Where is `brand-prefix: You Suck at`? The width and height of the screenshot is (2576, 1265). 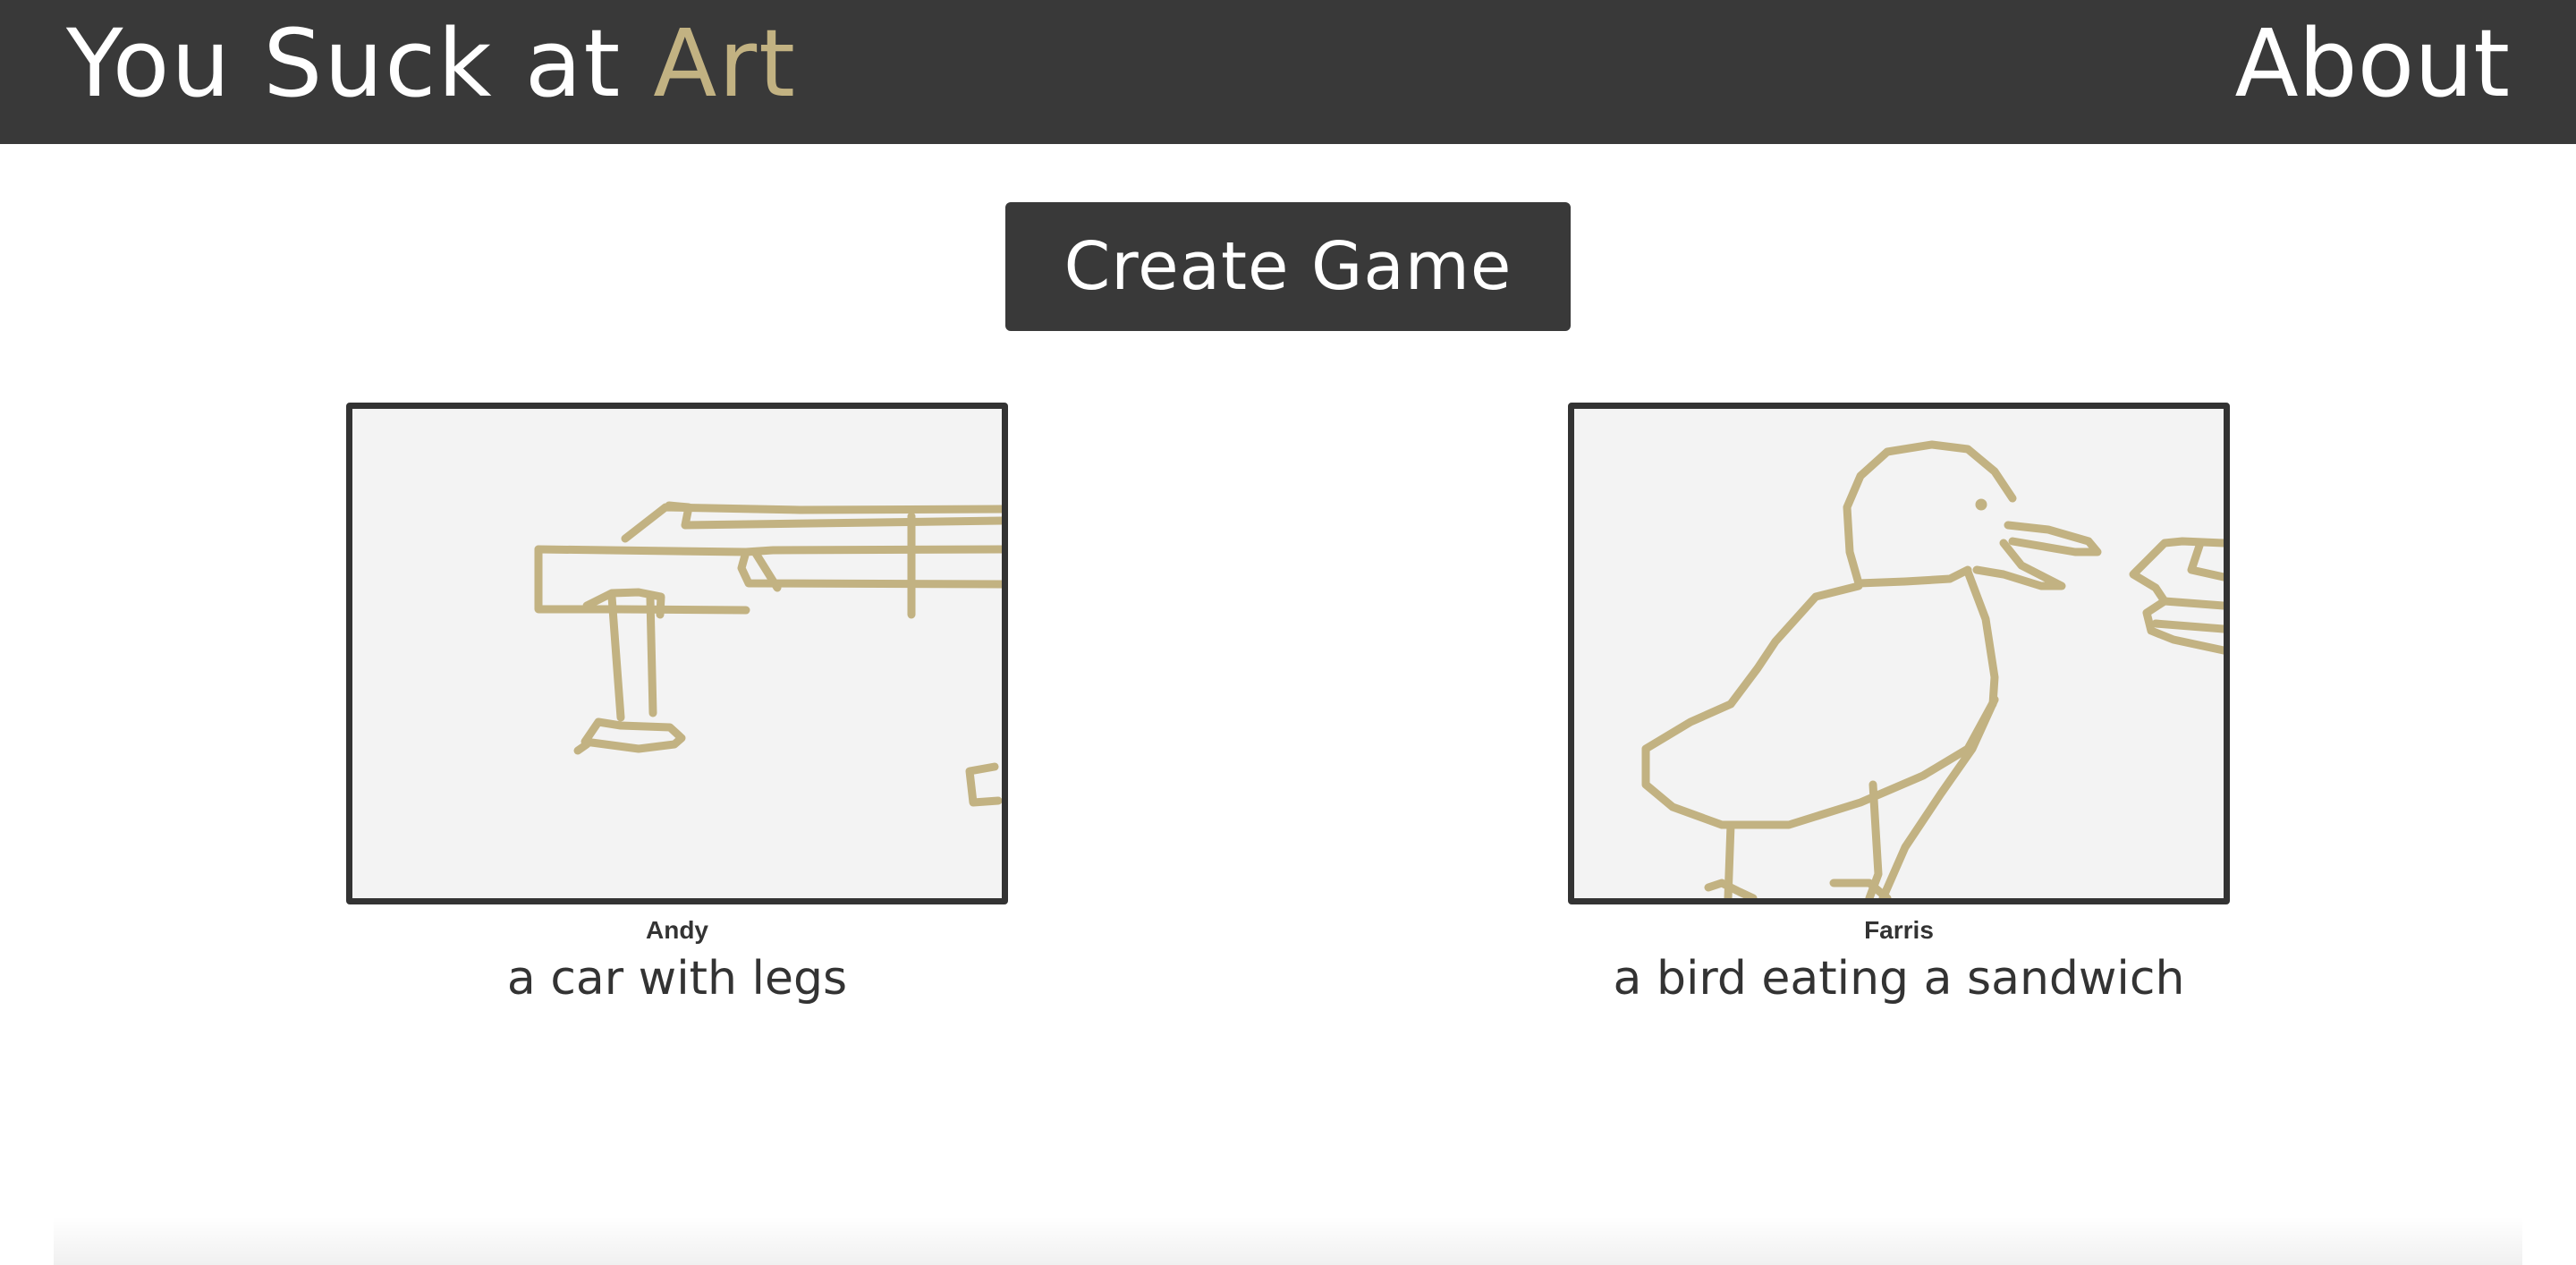
brand-prefix: You Suck at is located at coordinates (360, 63).